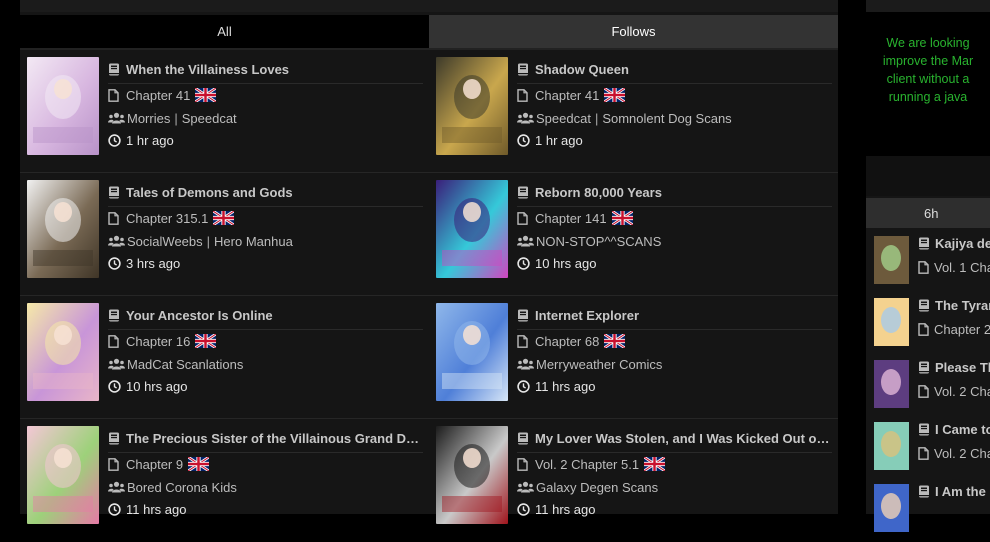 This screenshot has height=542, width=990. I want to click on manga-title-link: The Tyran, so click(962, 305).